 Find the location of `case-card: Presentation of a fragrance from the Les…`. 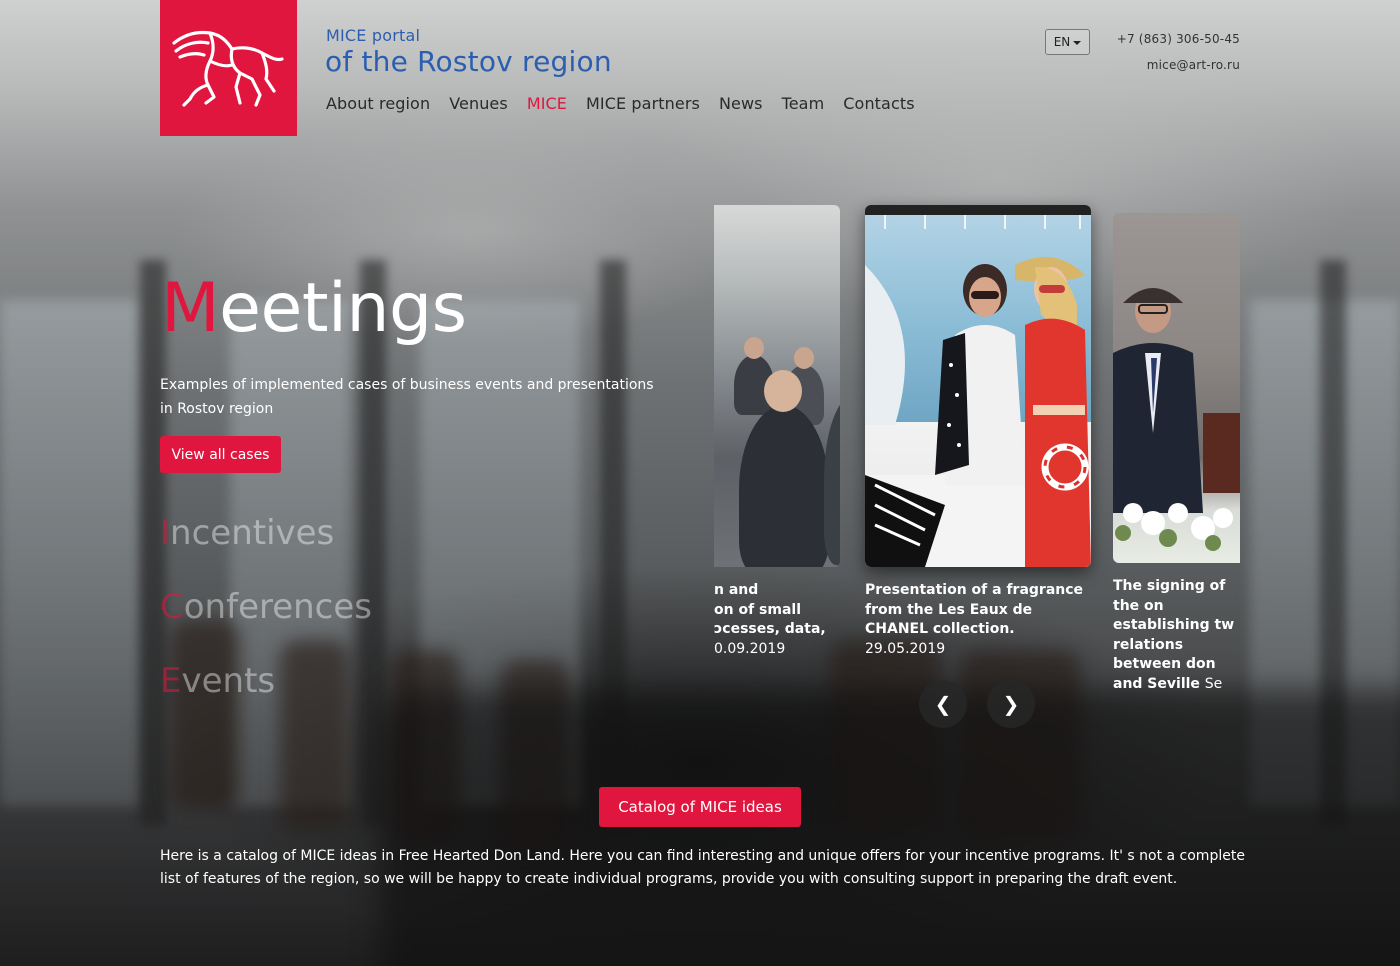

case-card: Presentation of a fragrance from the Les… is located at coordinates (978, 432).